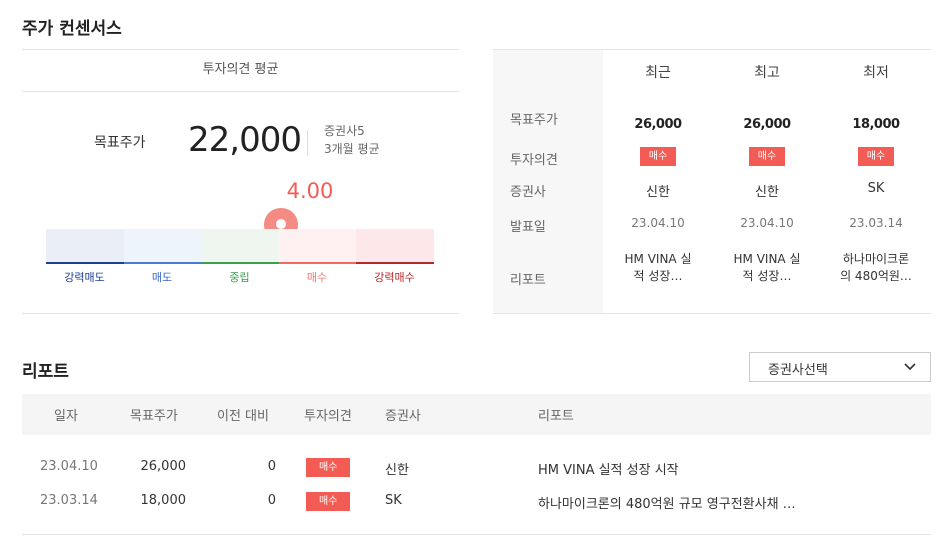 This screenshot has width=946, height=540. What do you see at coordinates (528, 192) in the screenshot?
I see `row-label-broker: 증권사` at bounding box center [528, 192].